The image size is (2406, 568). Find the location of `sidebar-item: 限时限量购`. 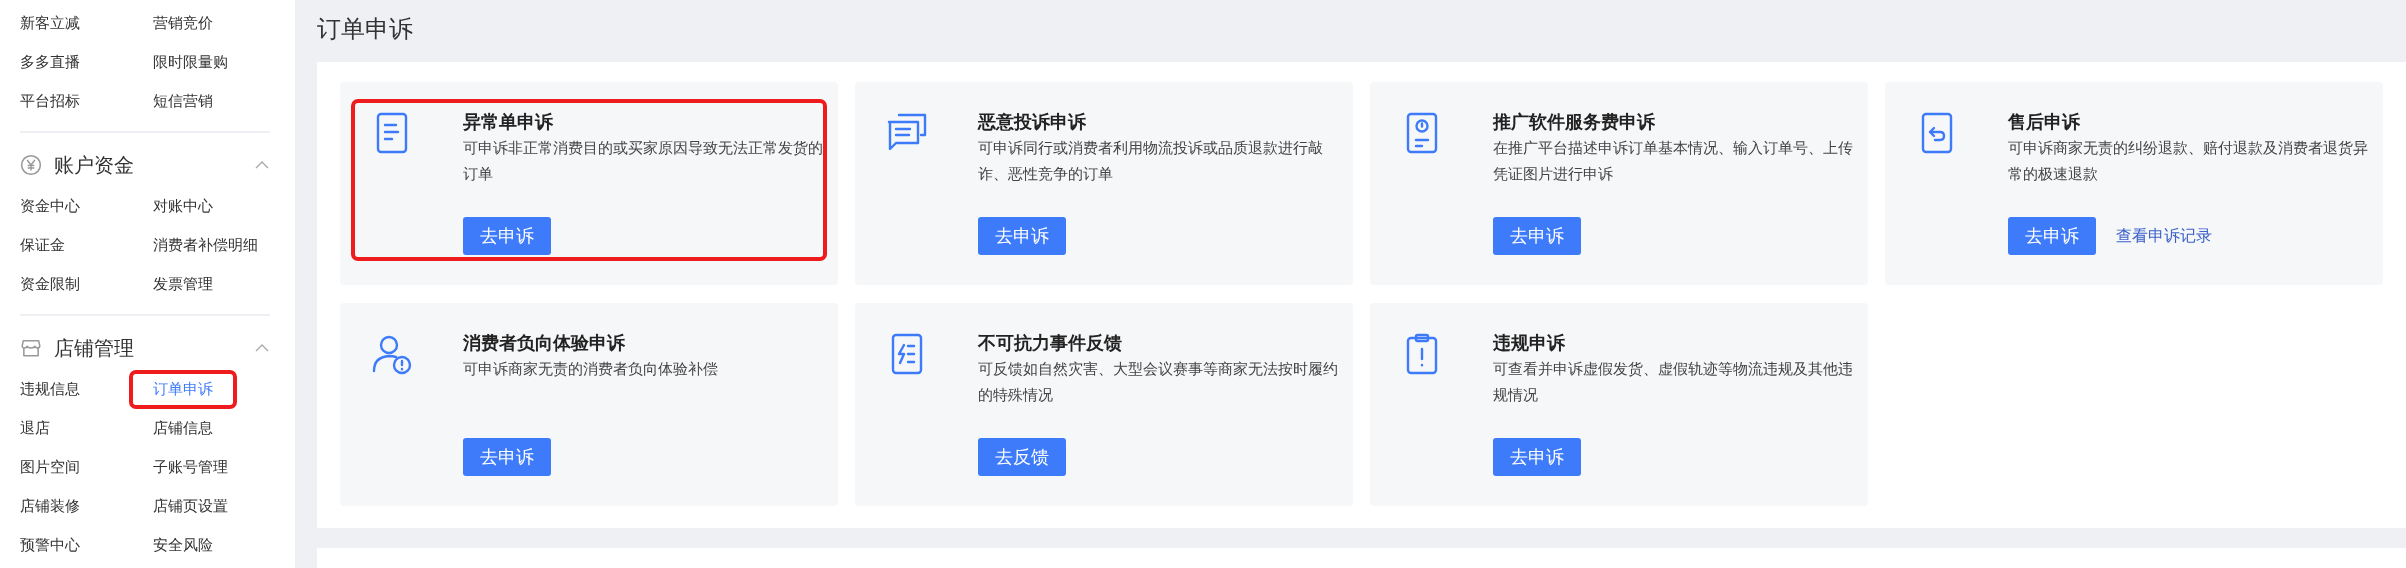

sidebar-item: 限时限量购 is located at coordinates (190, 62).